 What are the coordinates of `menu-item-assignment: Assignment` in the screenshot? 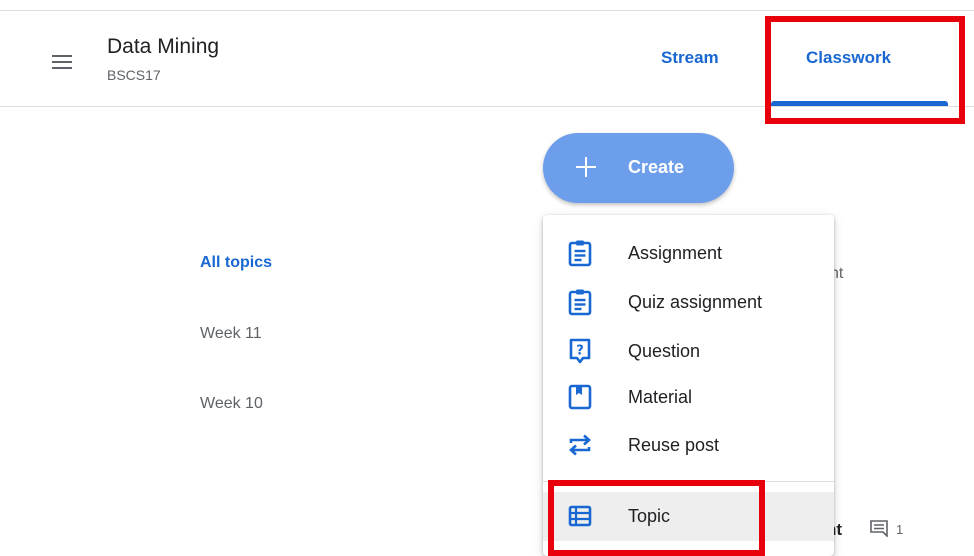 It's located at (688, 253).